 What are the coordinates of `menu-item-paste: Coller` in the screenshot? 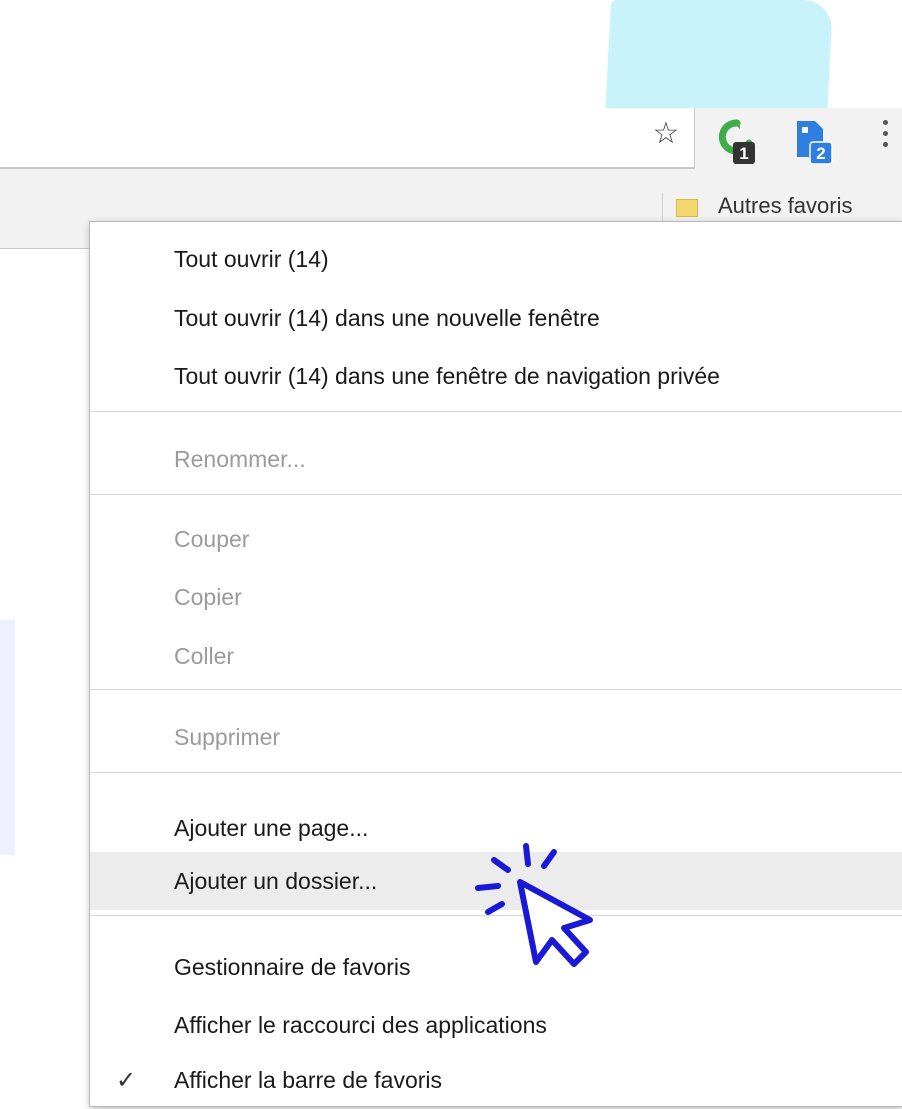 It's located at (496, 656).